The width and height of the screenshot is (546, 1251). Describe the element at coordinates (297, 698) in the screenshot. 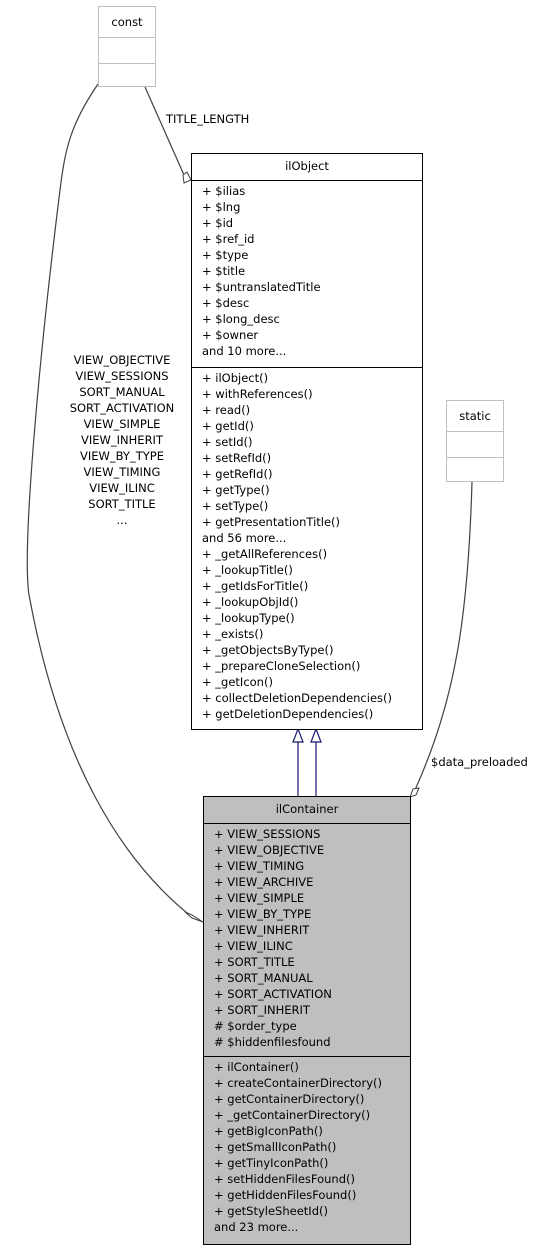

I see `member-item: + collectDeletionDependencies()` at that location.